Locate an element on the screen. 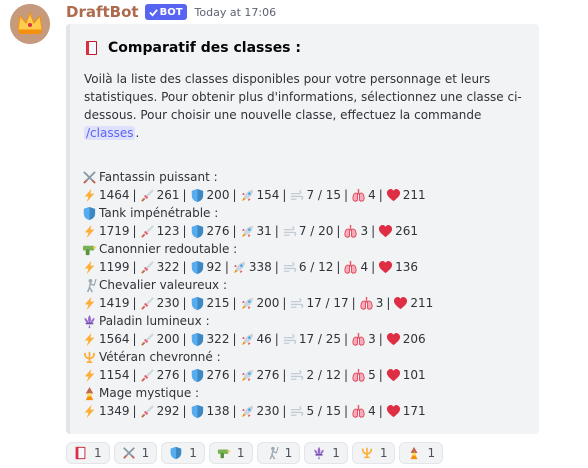  stat-breath: 7 / 15 is located at coordinates (324, 195).